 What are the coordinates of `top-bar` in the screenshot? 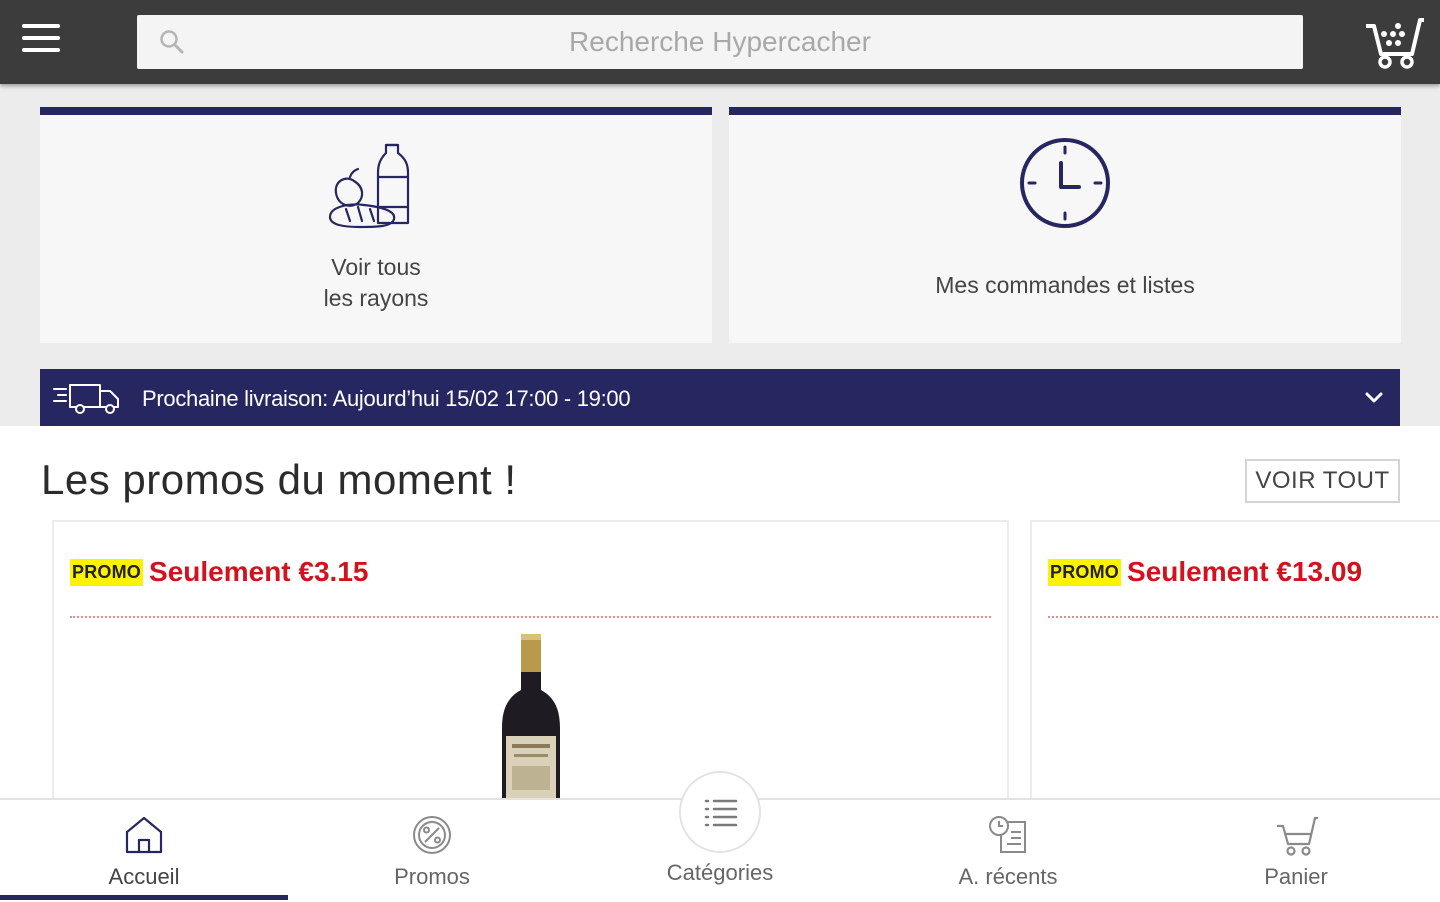 It's located at (720, 42).